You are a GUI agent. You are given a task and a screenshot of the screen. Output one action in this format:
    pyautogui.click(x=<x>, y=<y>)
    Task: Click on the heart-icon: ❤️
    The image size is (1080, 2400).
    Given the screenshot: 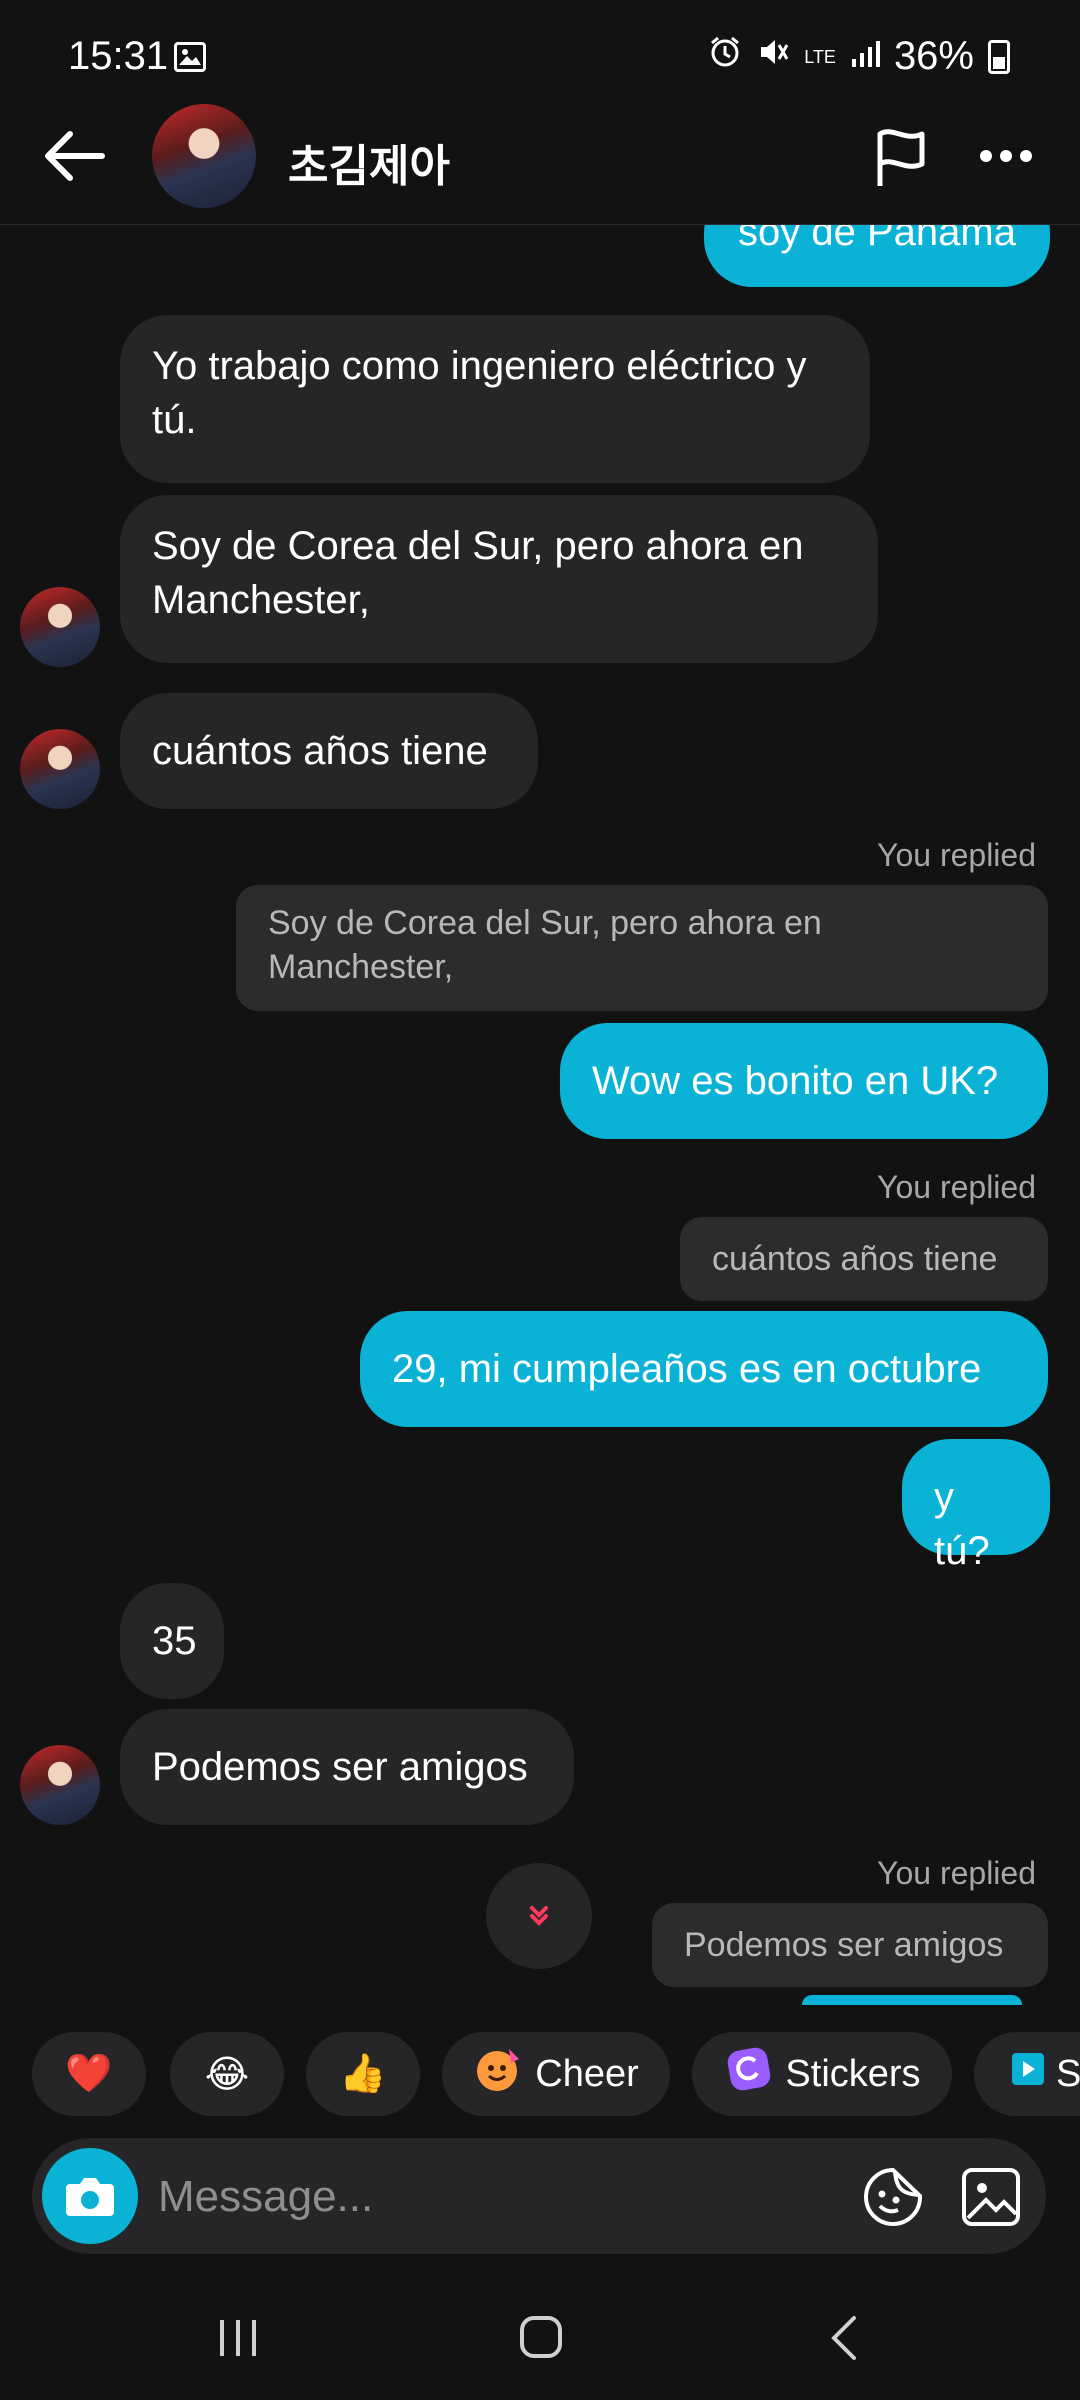 What is the action you would take?
    pyautogui.click(x=89, y=2074)
    